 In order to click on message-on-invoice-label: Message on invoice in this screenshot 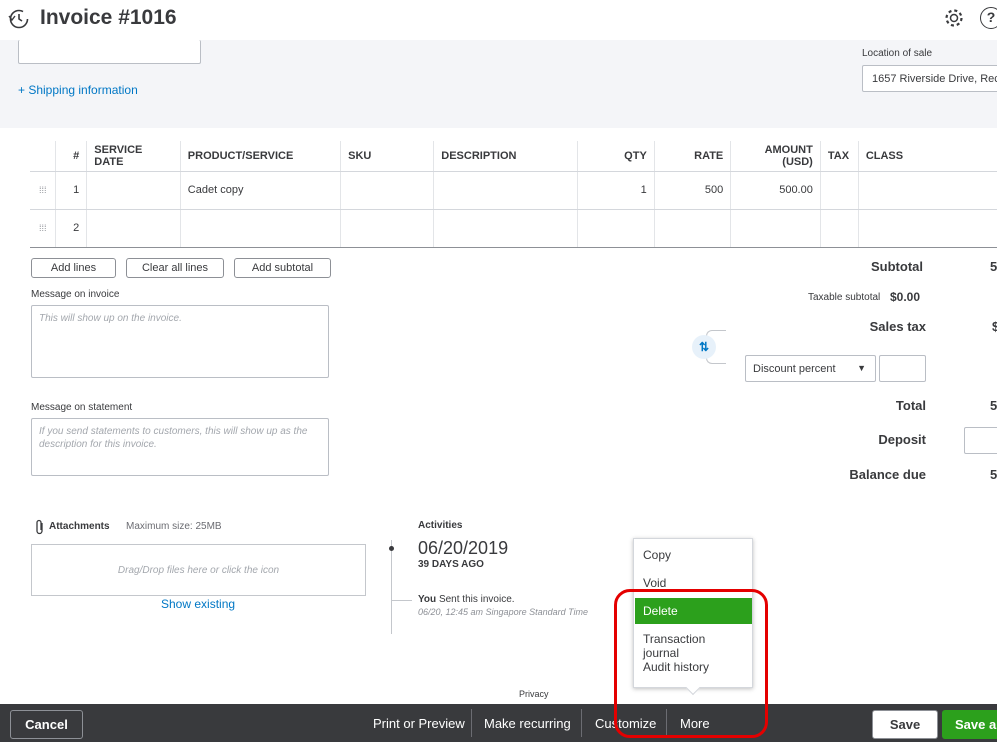, I will do `click(75, 294)`.